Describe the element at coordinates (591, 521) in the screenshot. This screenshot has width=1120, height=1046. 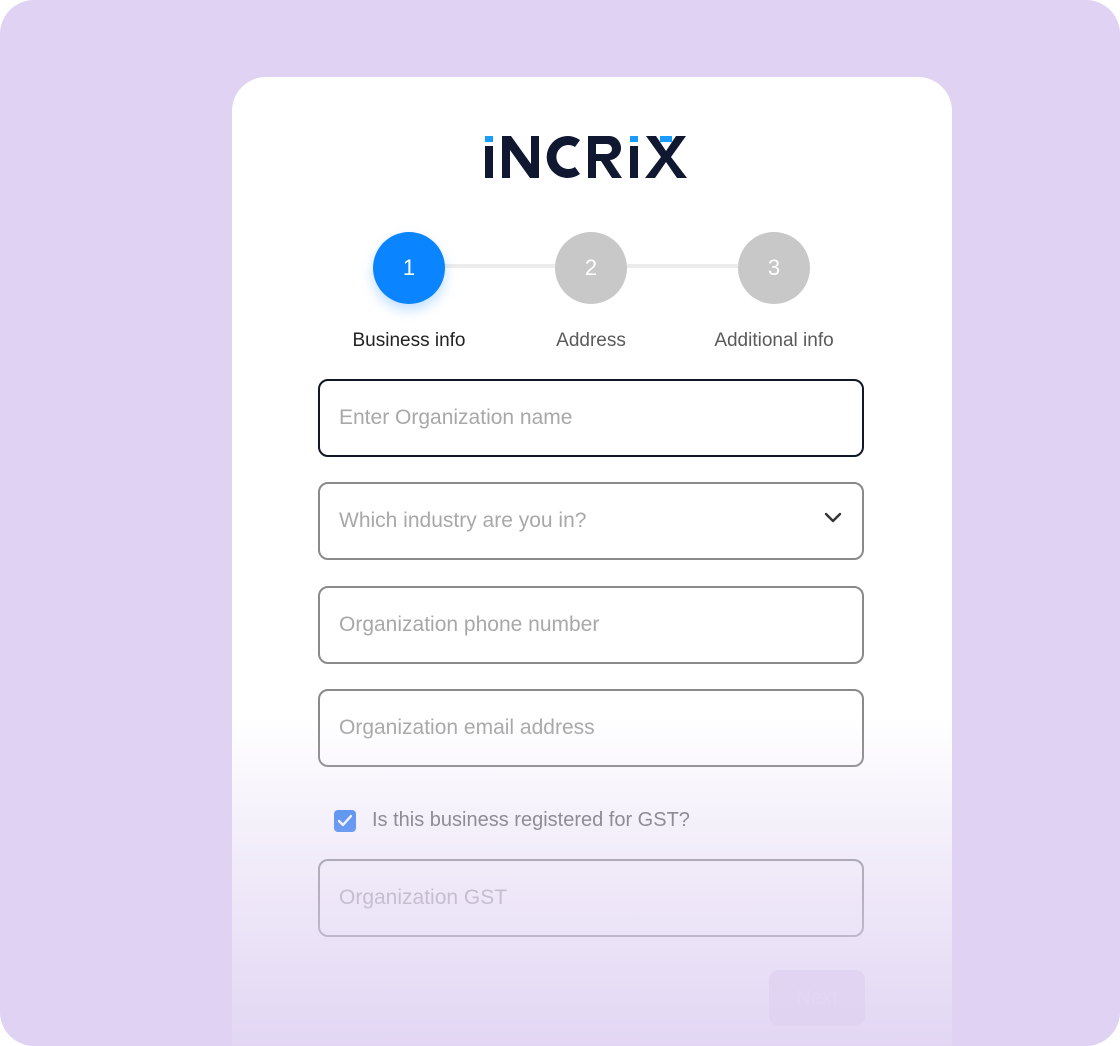
I see `industry-select: Which industry are you in?` at that location.